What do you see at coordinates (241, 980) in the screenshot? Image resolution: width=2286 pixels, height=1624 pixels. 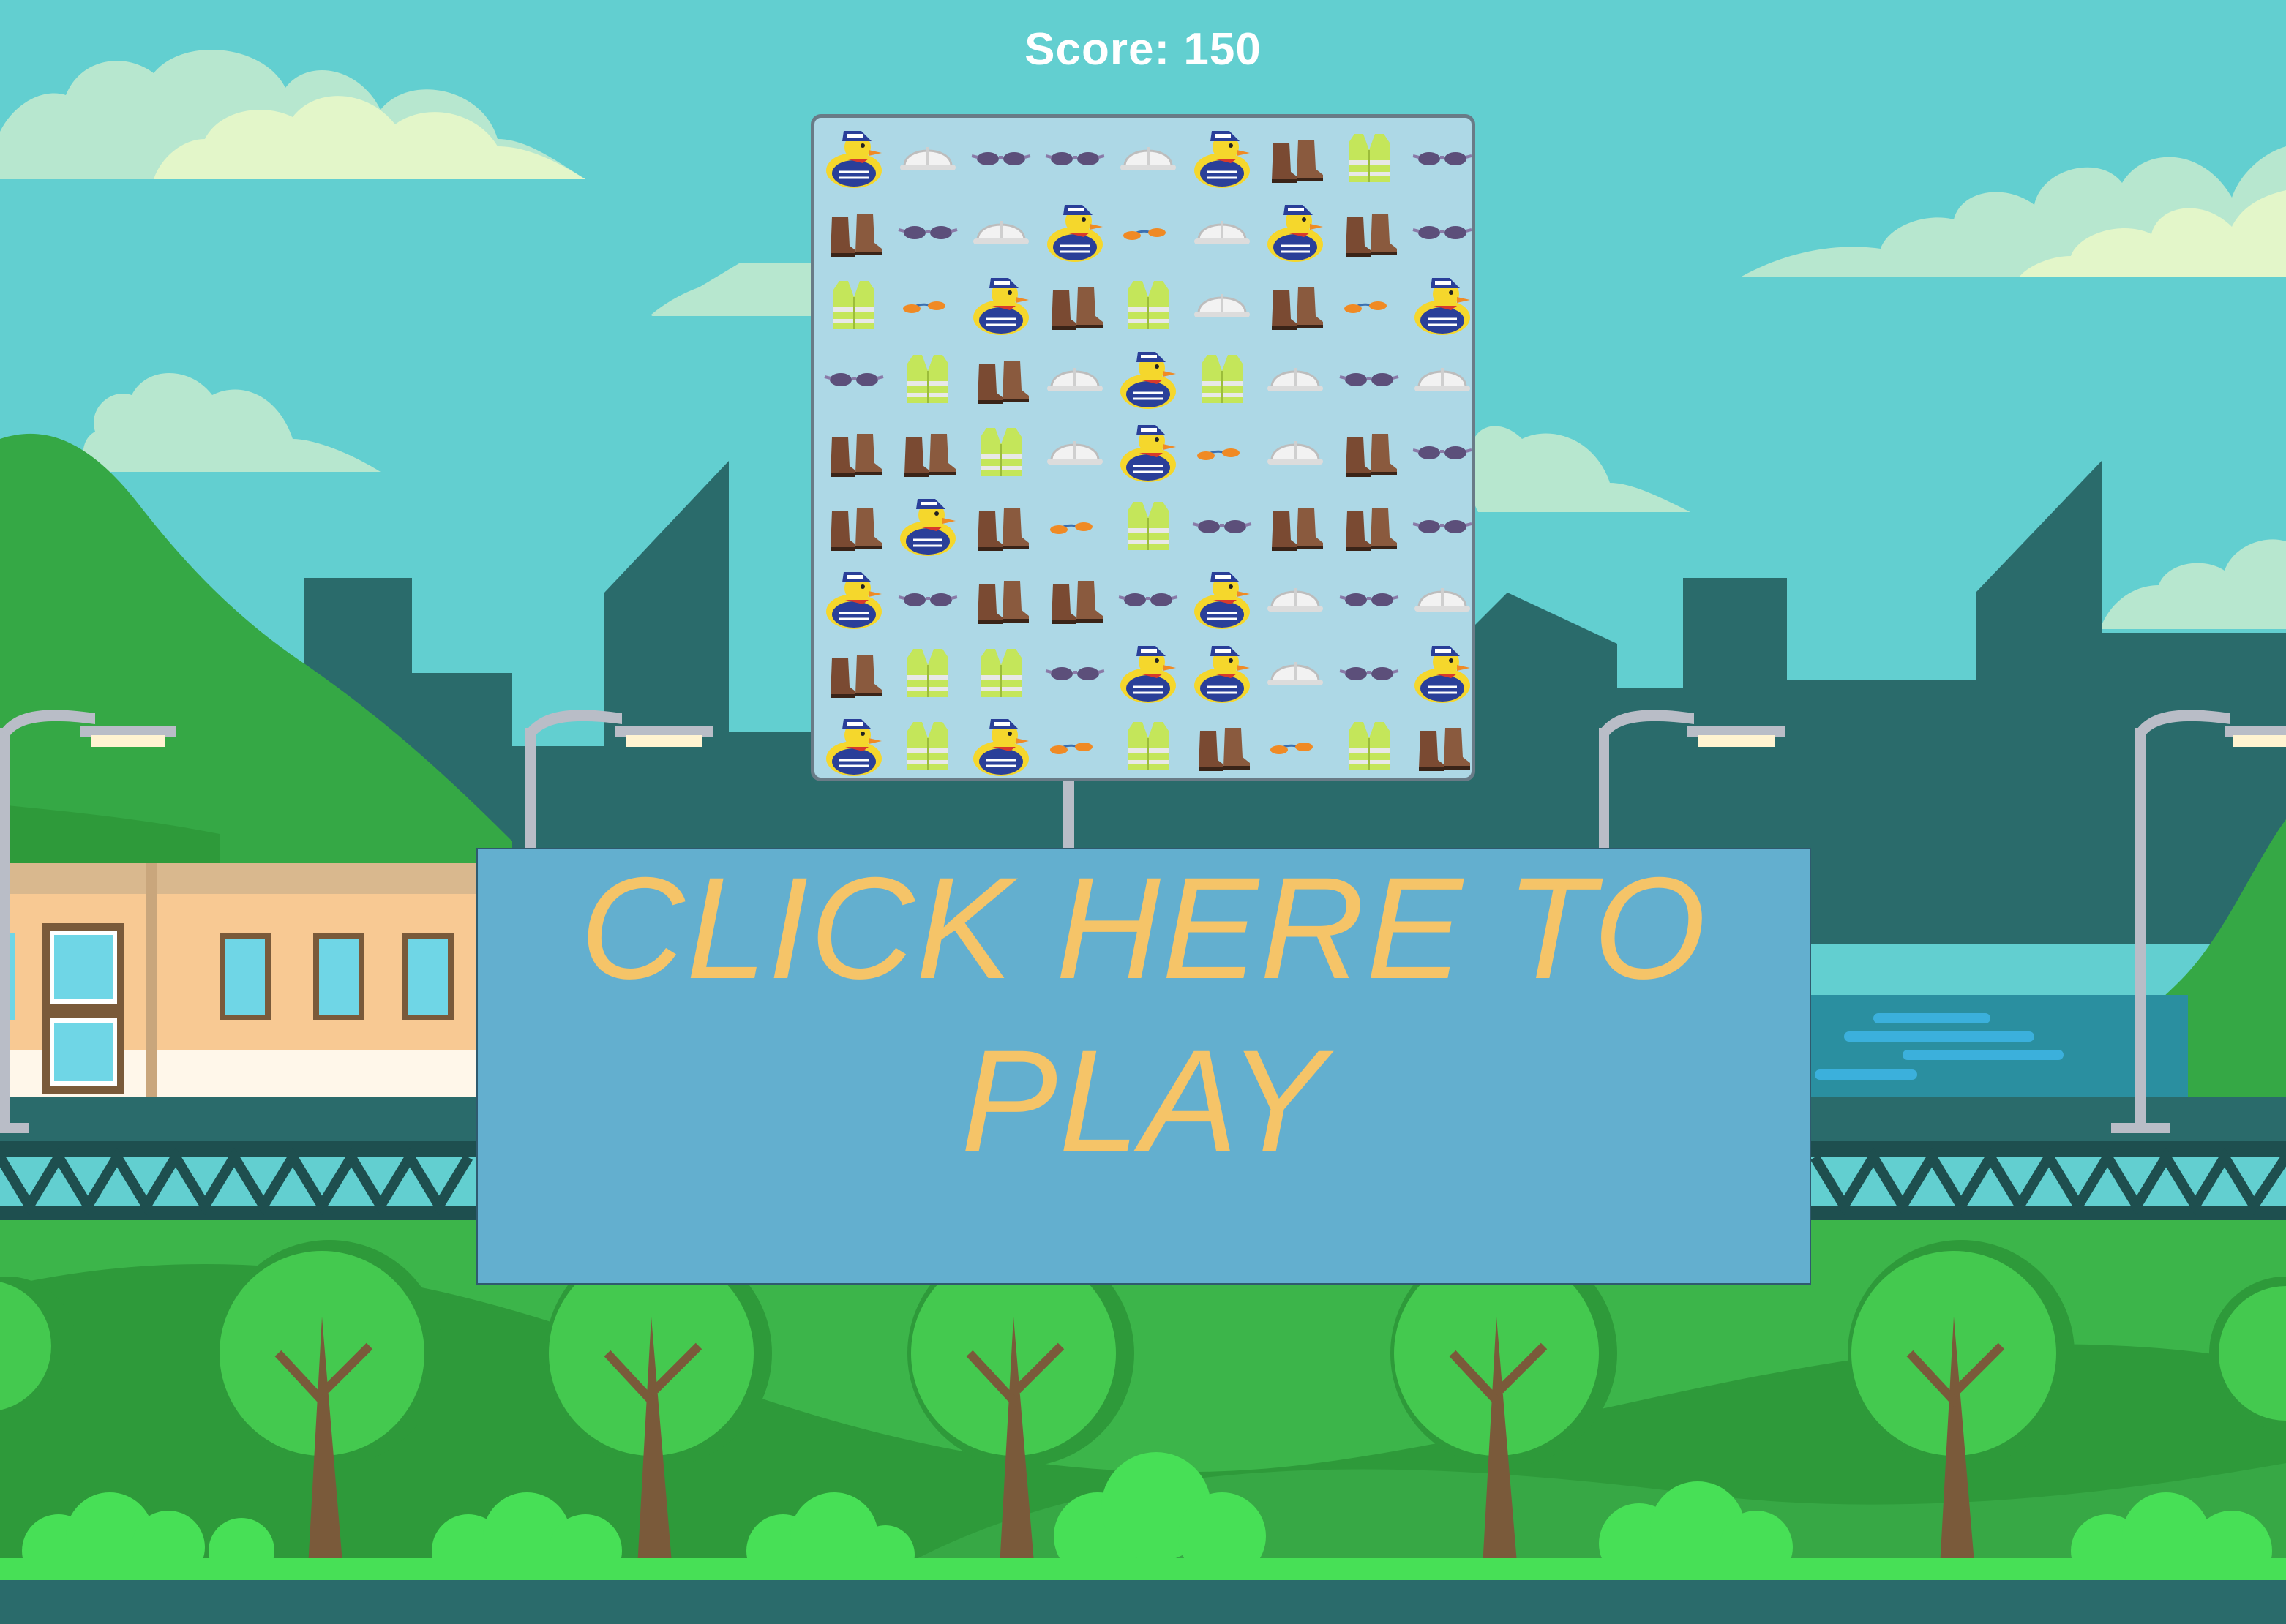 I see `train` at bounding box center [241, 980].